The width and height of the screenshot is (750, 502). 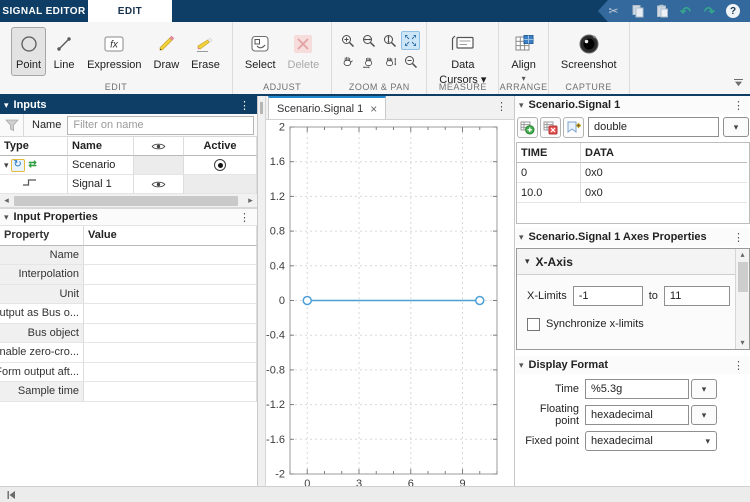 I want to click on tab-signal-editor: SIGNAL EDITOR, so click(x=44, y=11).